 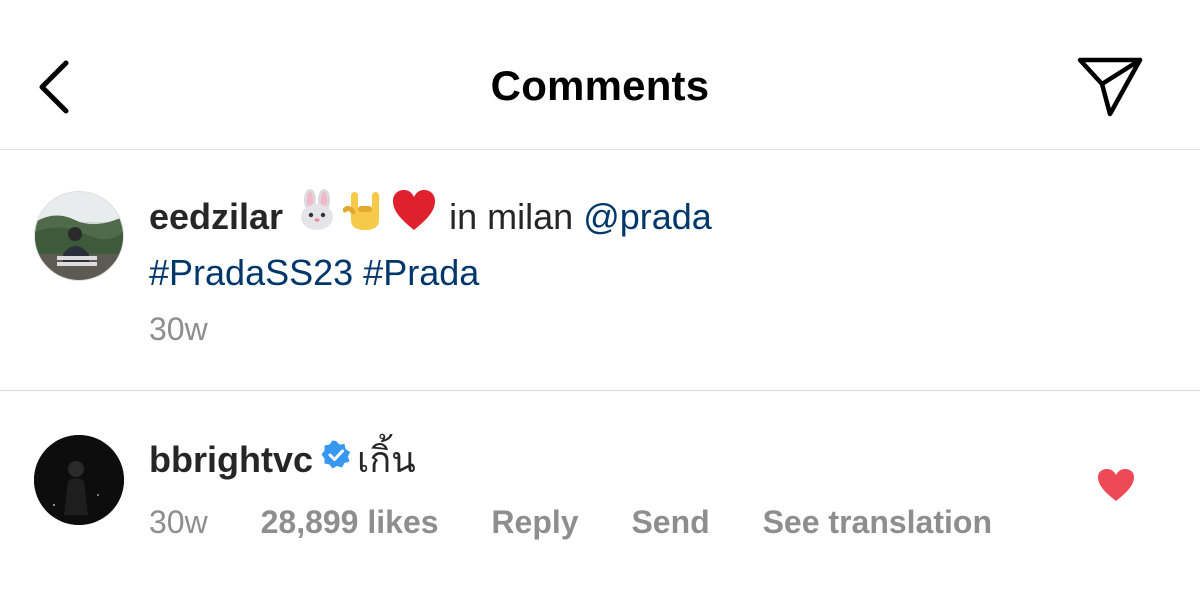 I want to click on verified-badge-icon, so click(x=336, y=458).